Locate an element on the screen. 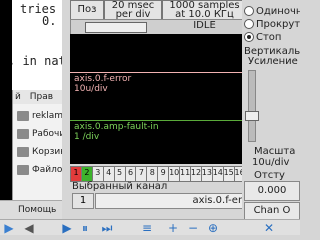 The image size is (320, 240). trash-icon is located at coordinates (23, 151).